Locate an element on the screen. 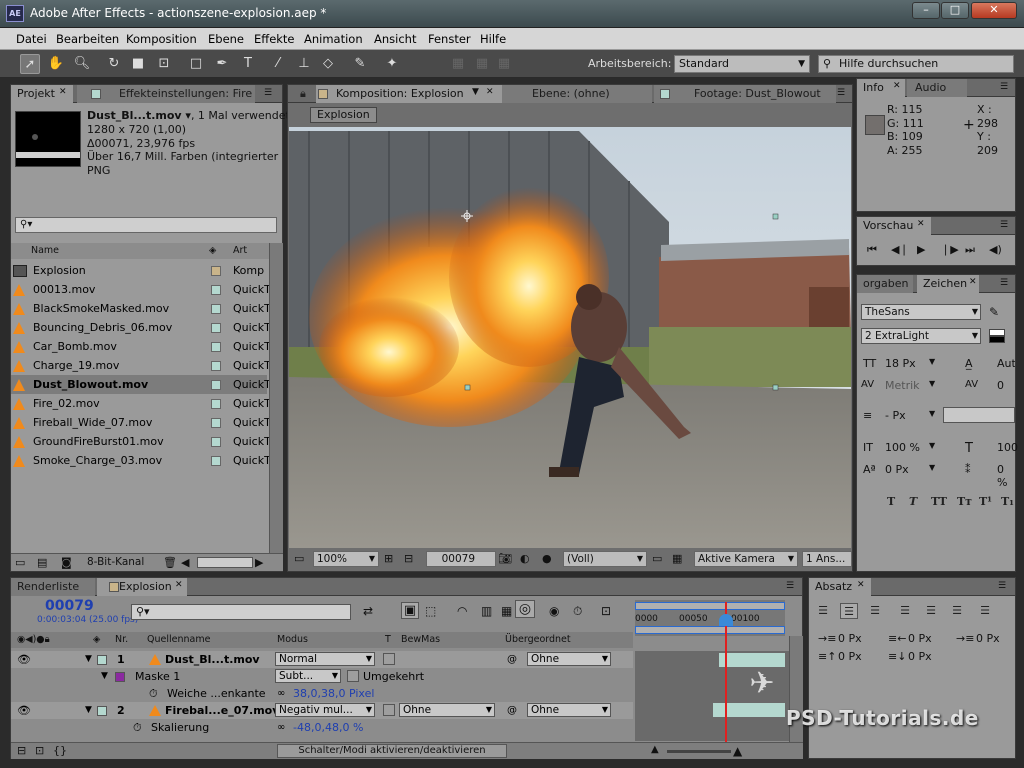 The width and height of the screenshot is (1024, 768). project-item: Explosion Komp is located at coordinates (139, 270).